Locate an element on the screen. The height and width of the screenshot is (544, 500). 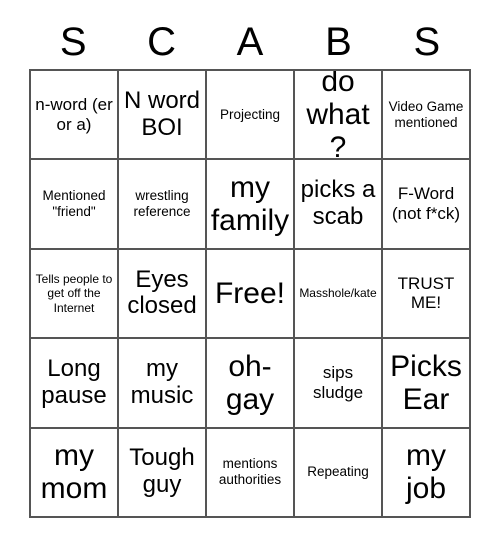
bingo-cell-label: Tells people to get off the Internet is located at coordinates (74, 293).